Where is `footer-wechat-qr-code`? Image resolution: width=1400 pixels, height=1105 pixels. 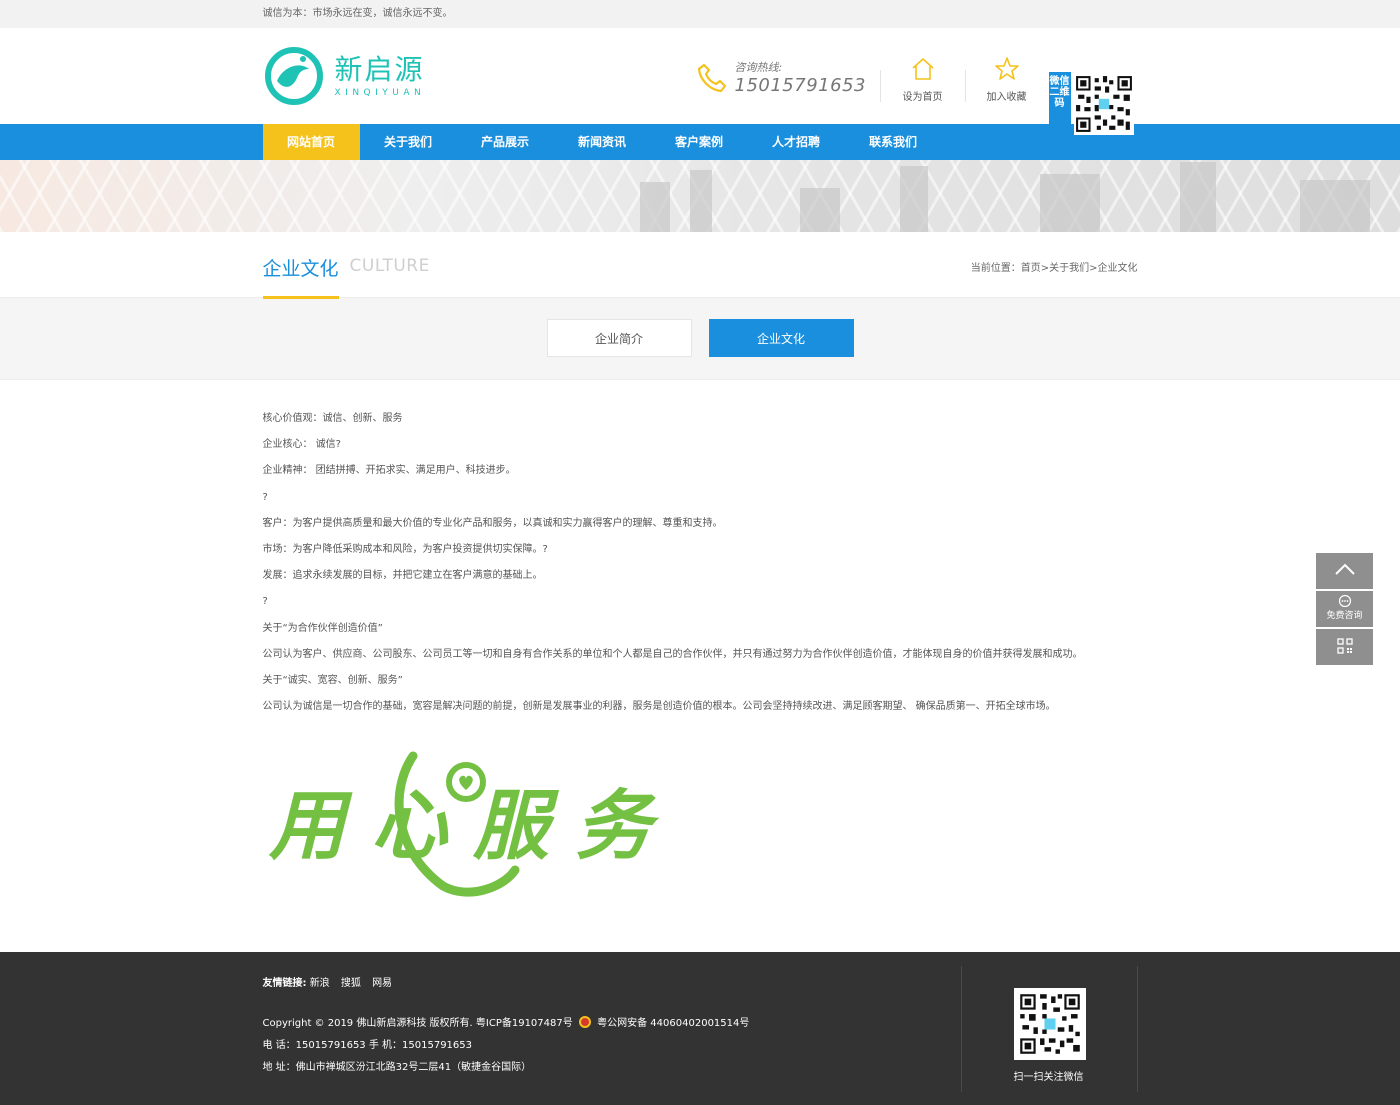 footer-wechat-qr-code is located at coordinates (1049, 1024).